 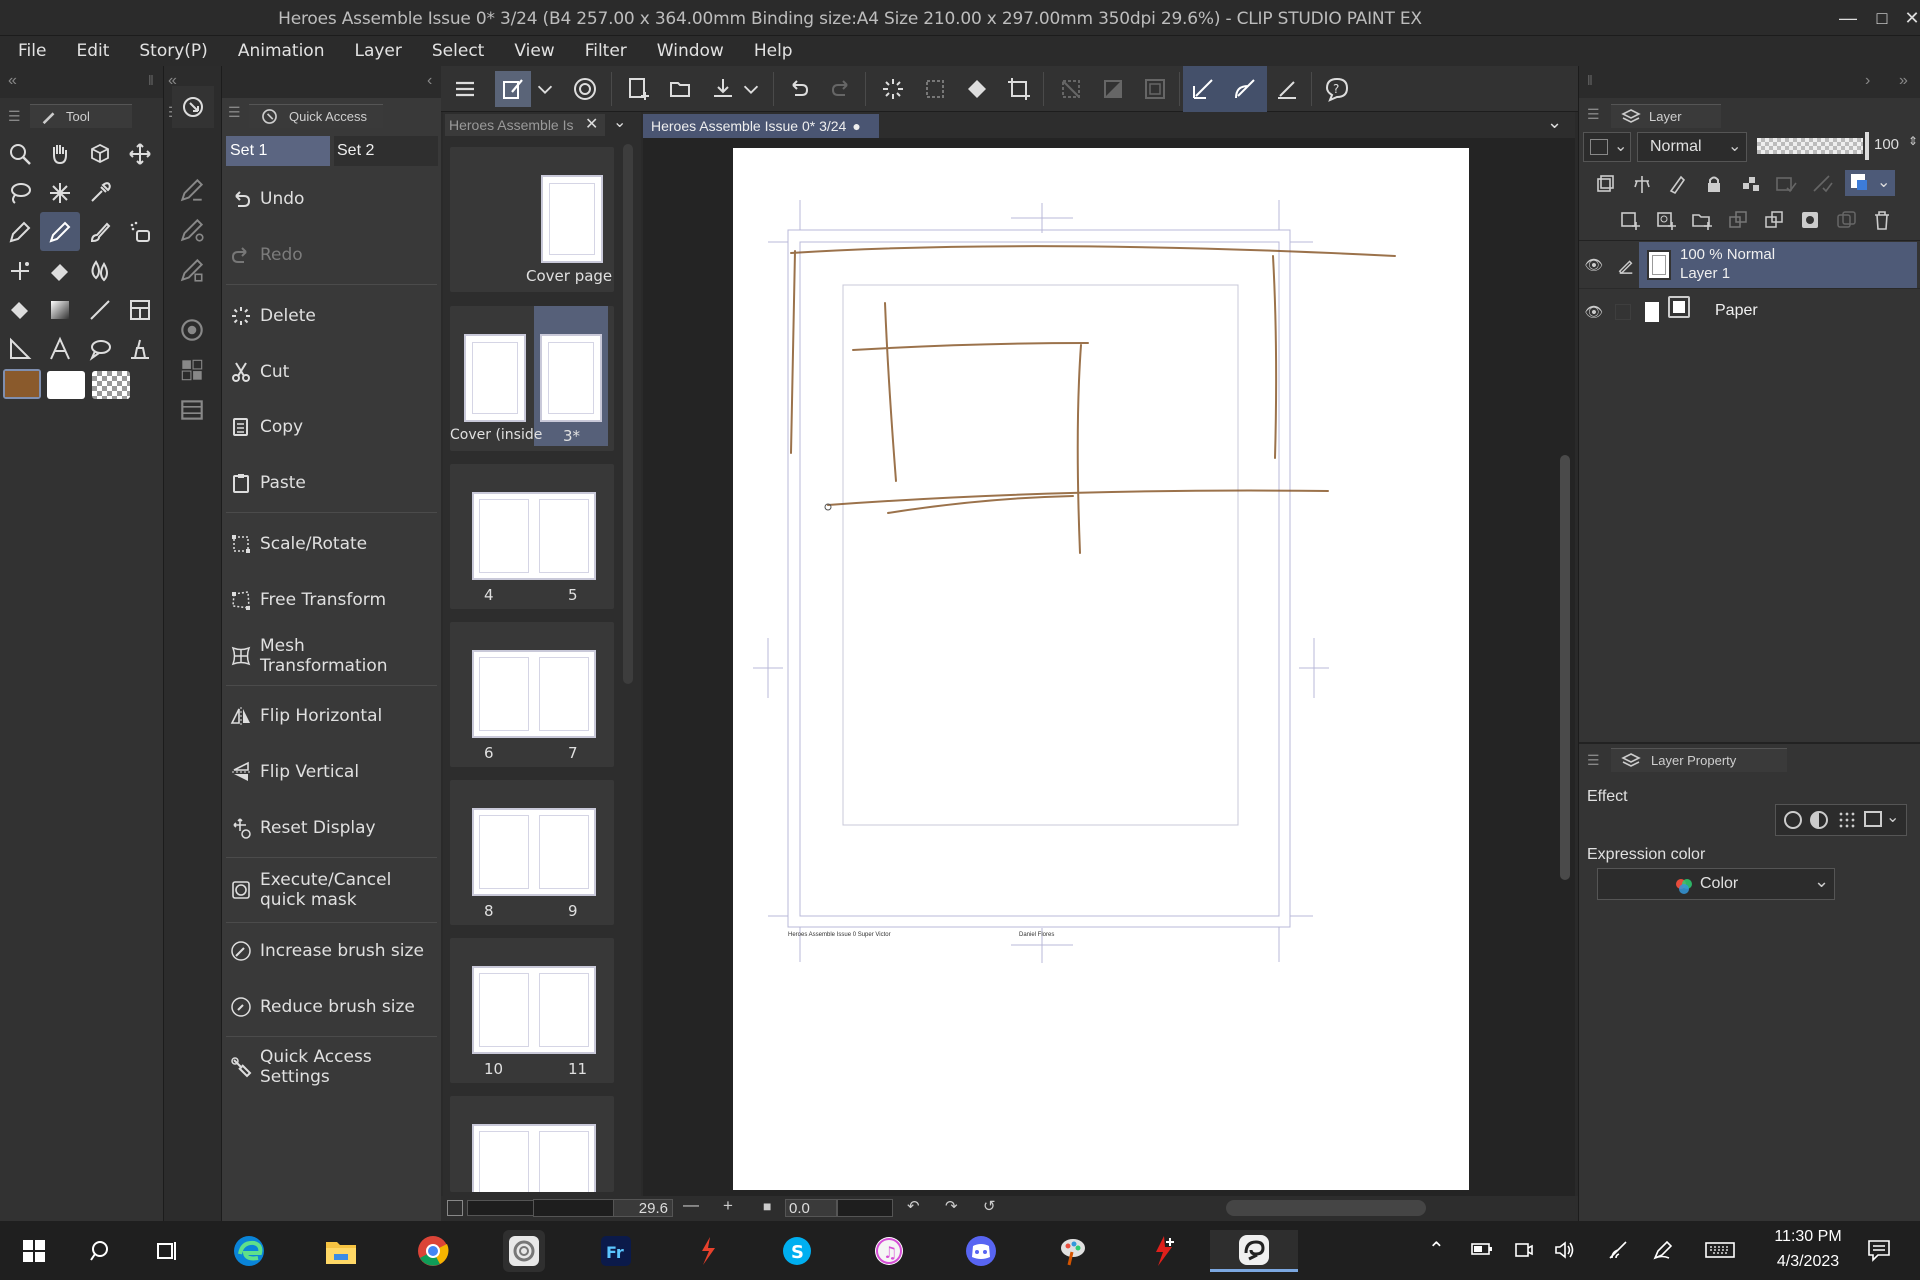 I want to click on swift-icon, so click(x=707, y=1251).